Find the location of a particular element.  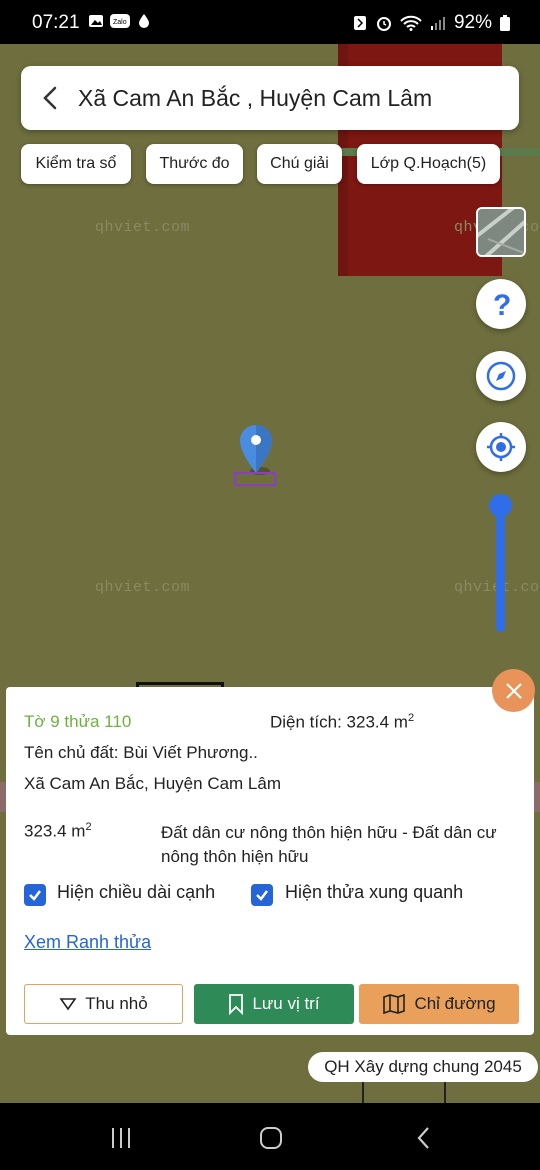

opacity-slider-track is located at coordinates (500, 568).